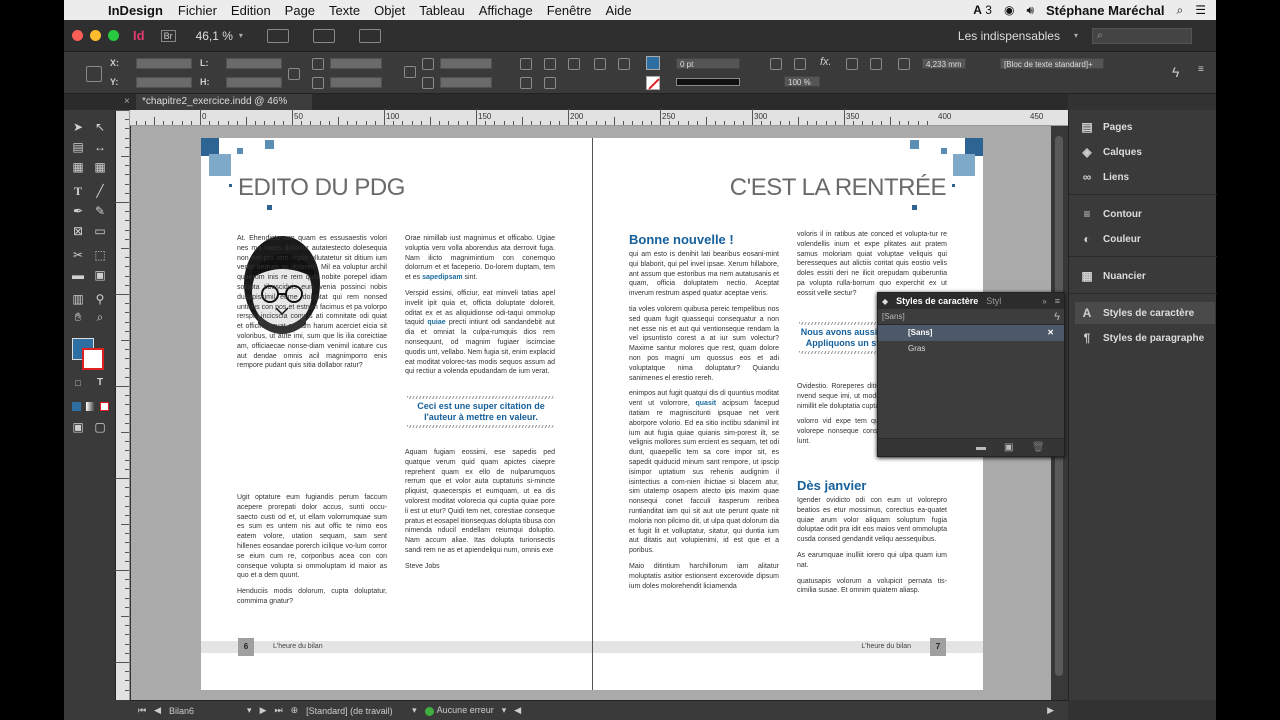  I want to click on direct-selection-tool-icon: ↖, so click(100, 127).